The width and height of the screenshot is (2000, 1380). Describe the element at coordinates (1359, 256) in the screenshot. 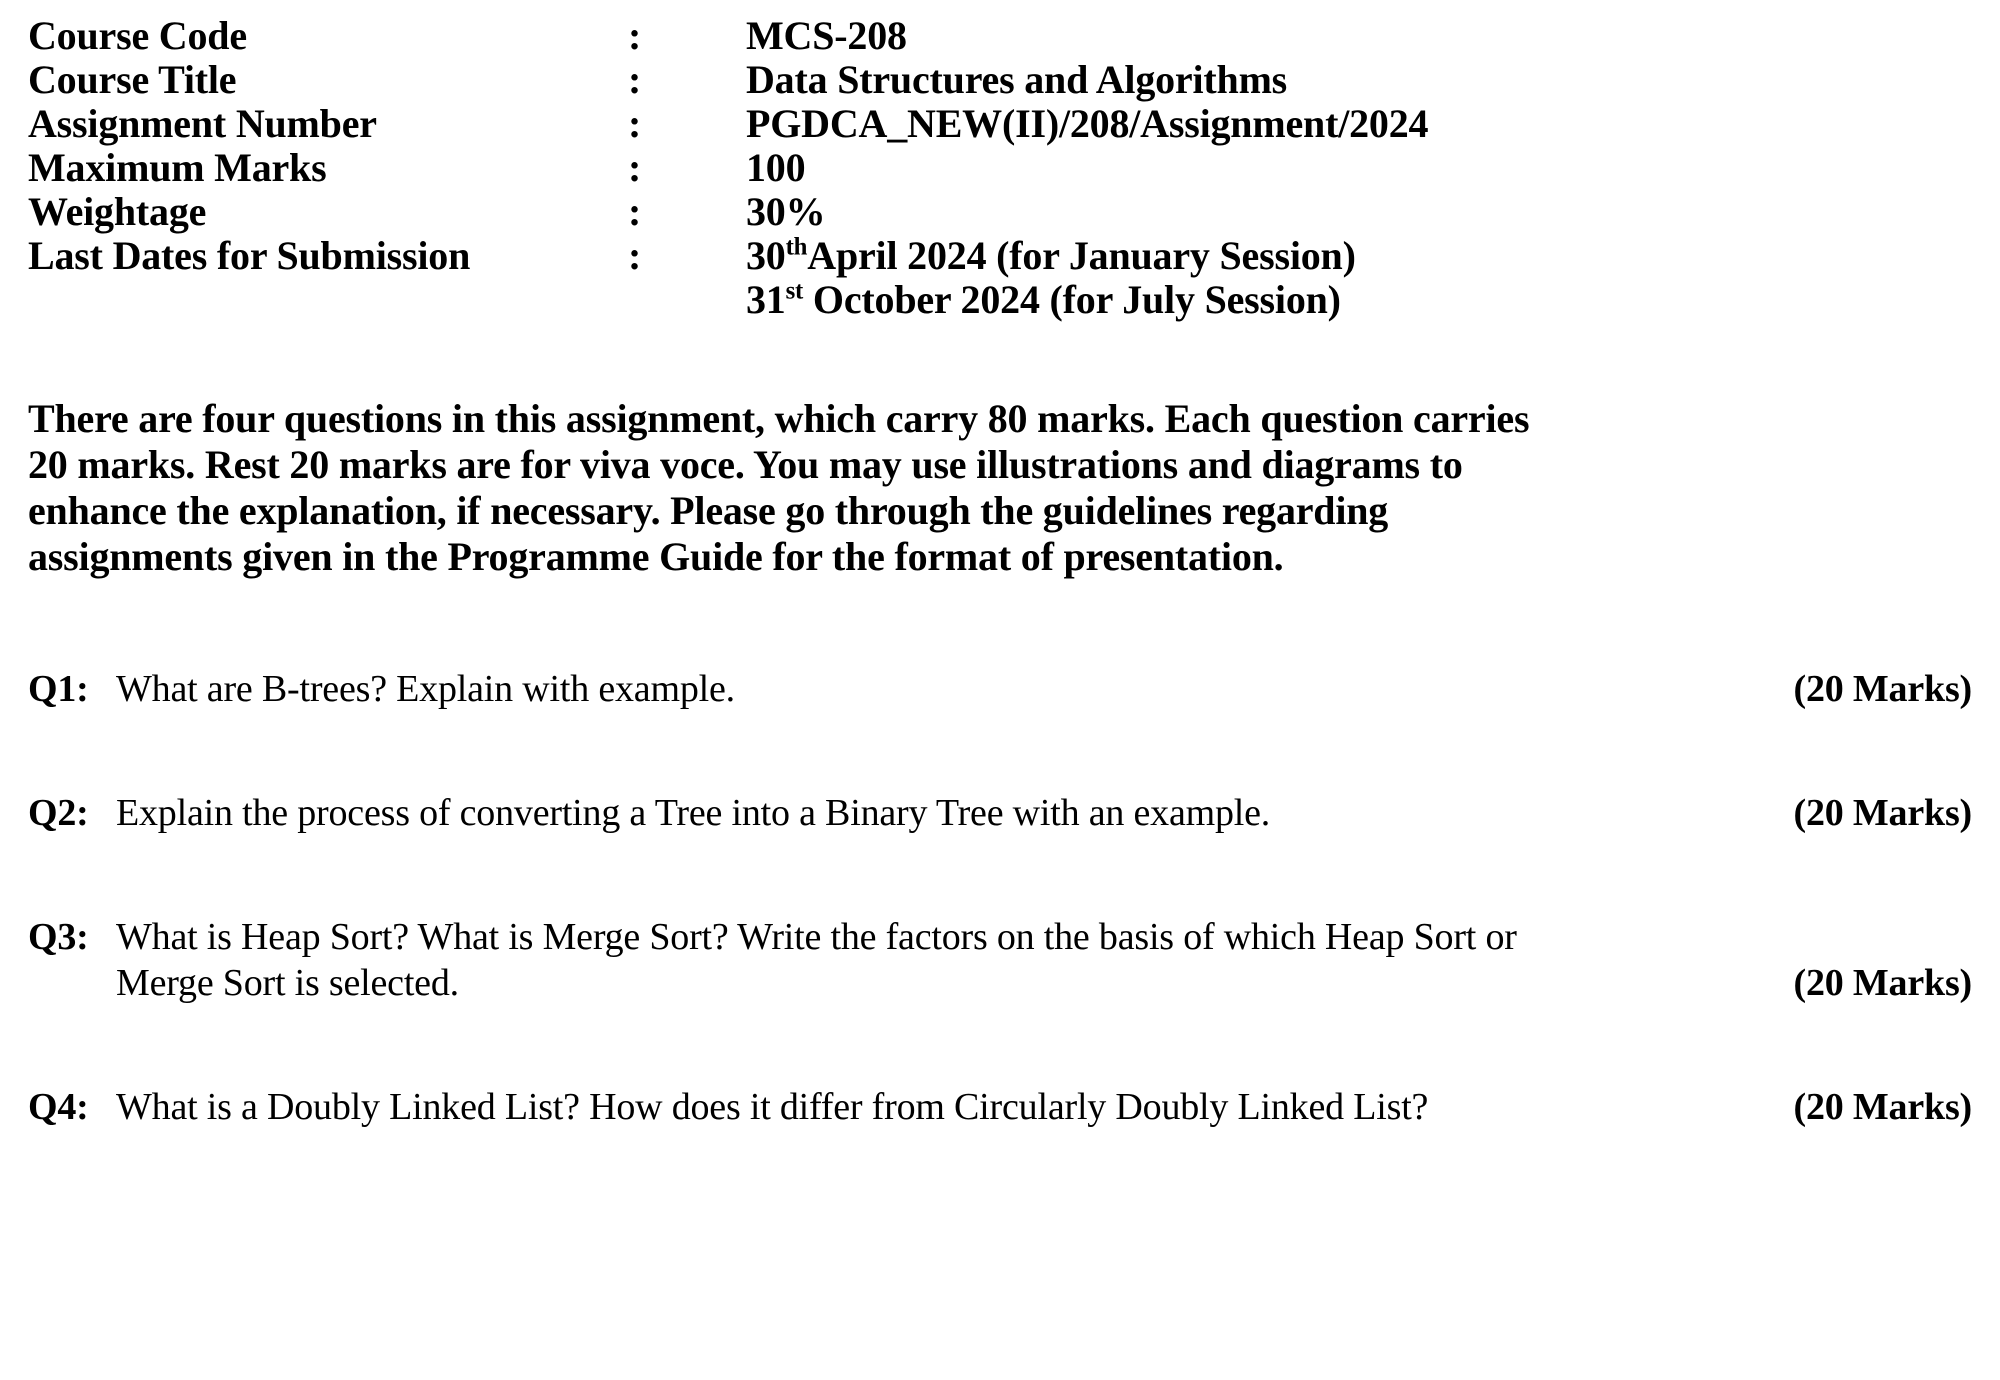

I see `submission-date-january: 30thApril 2024 (for January Session)` at that location.